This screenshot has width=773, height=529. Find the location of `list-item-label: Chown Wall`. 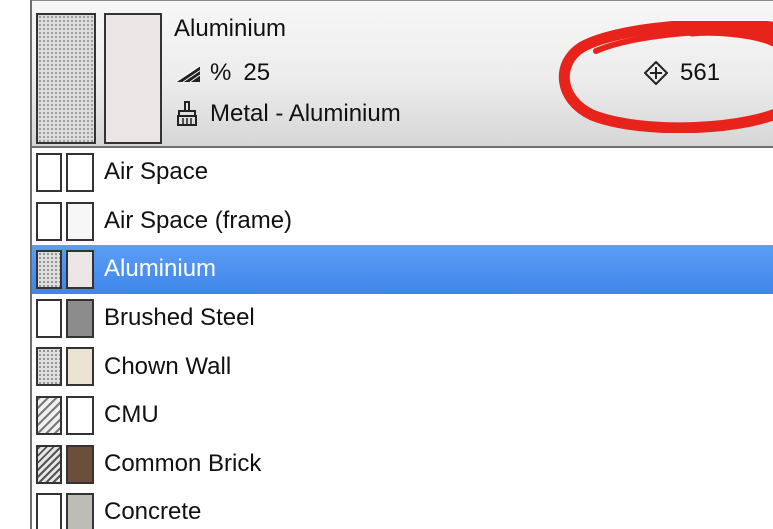

list-item-label: Chown Wall is located at coordinates (168, 366).